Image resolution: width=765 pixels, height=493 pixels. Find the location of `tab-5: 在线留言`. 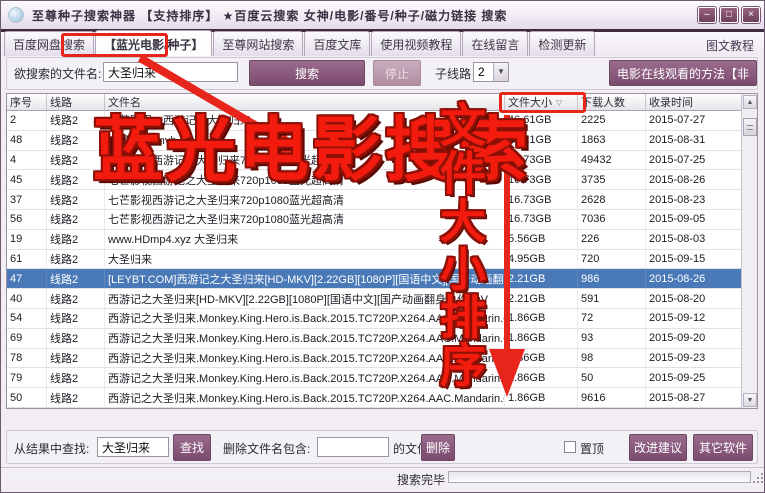

tab-5: 在线留言 is located at coordinates (495, 43).